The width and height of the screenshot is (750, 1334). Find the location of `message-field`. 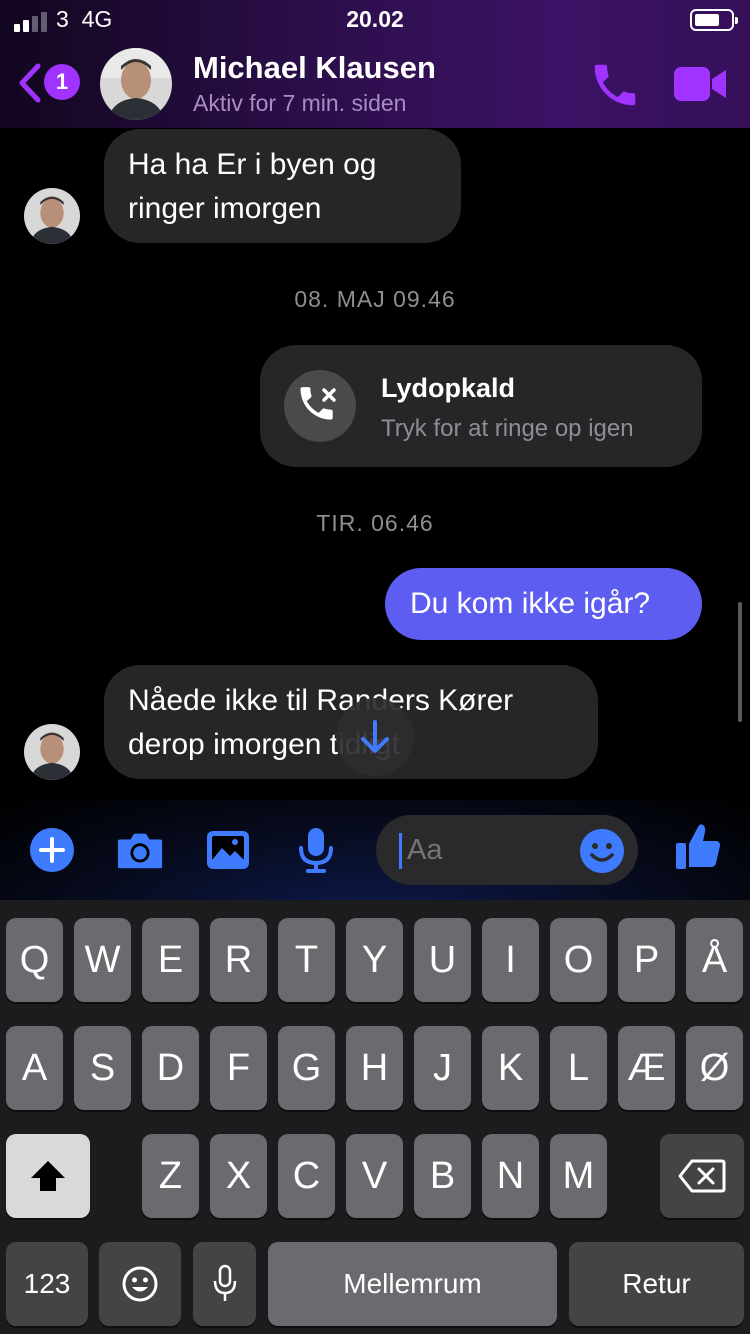

message-field is located at coordinates (487, 850).